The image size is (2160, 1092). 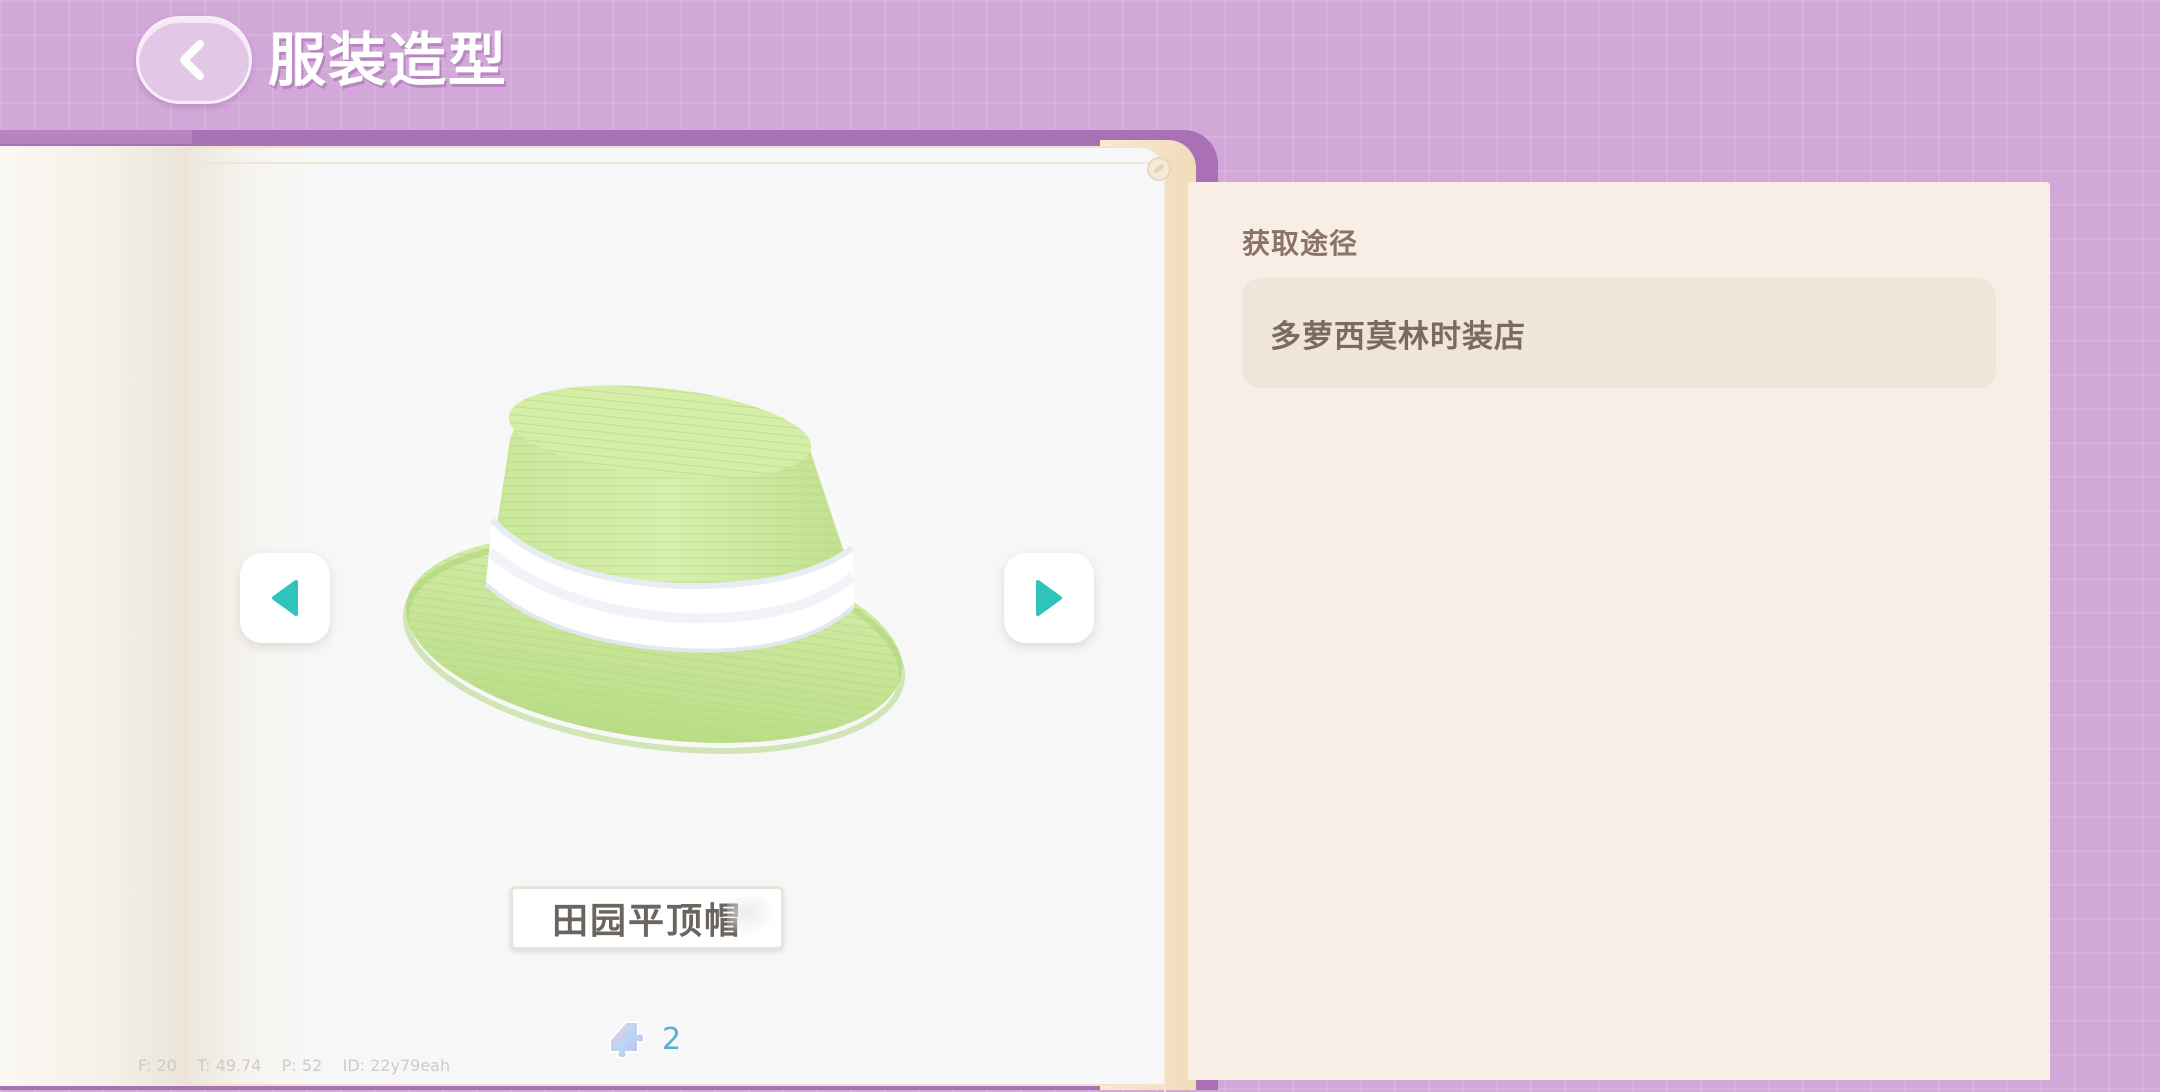 I want to click on leaf-corner-icon, so click(x=1159, y=169).